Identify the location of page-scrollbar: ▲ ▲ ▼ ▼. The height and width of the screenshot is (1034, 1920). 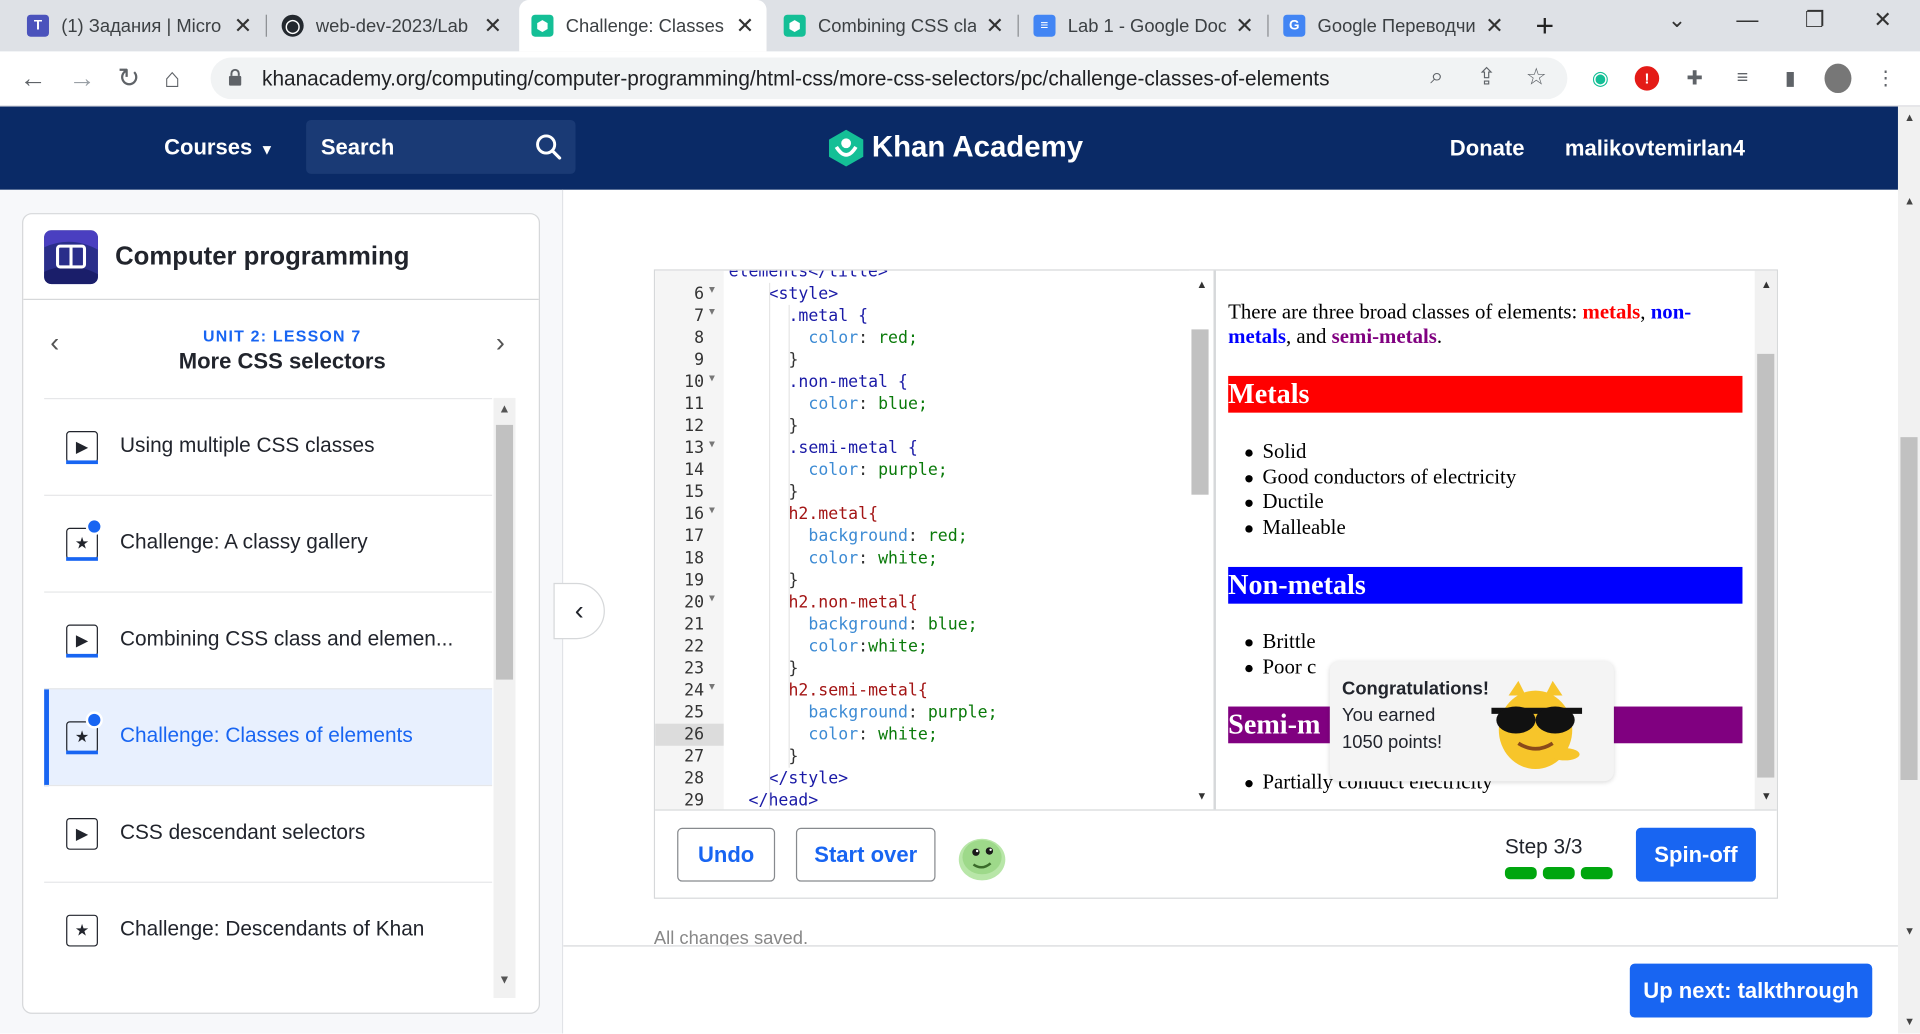
(1908, 570).